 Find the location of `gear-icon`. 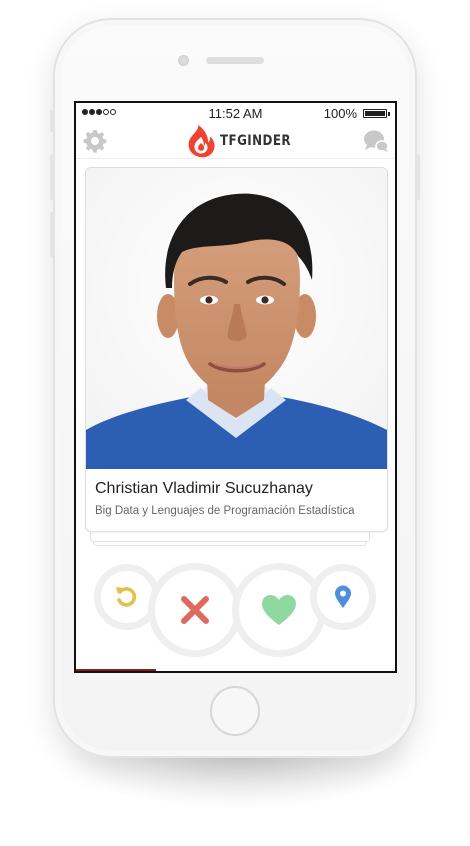

gear-icon is located at coordinates (95, 141).